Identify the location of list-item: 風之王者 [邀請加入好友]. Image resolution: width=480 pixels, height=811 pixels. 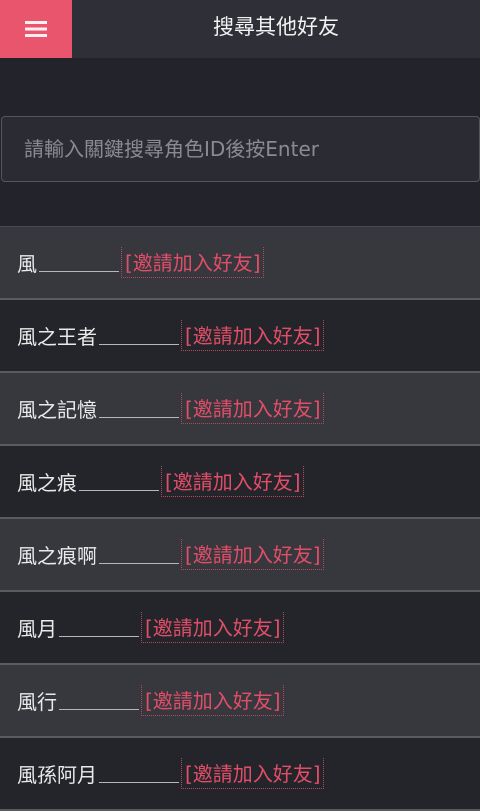
(240, 336).